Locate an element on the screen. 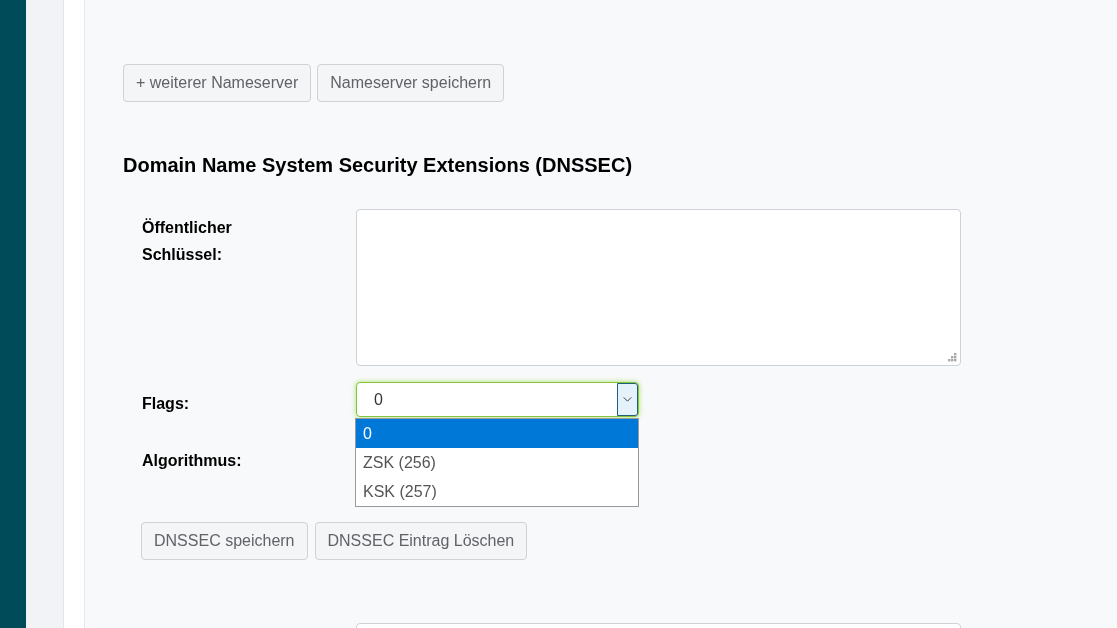 The height and width of the screenshot is (628, 1117). form-button: + weiterer Nameserver is located at coordinates (217, 83).